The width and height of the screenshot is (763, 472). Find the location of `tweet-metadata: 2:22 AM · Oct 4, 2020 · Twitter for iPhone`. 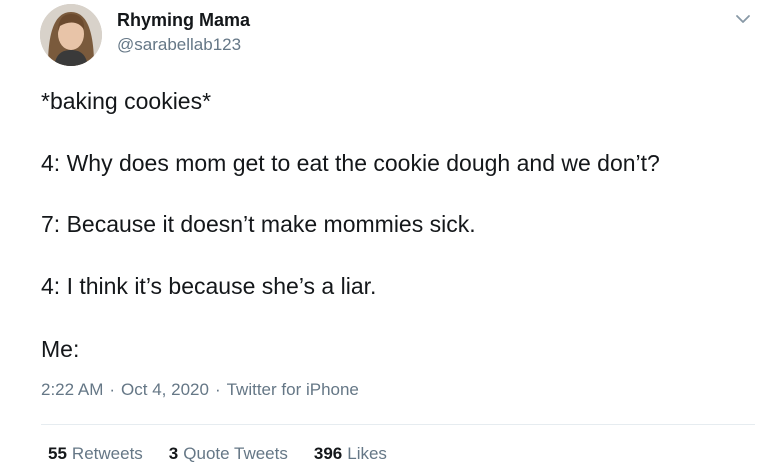

tweet-metadata: 2:22 AM · Oct 4, 2020 · Twitter for iPhone is located at coordinates (200, 390).